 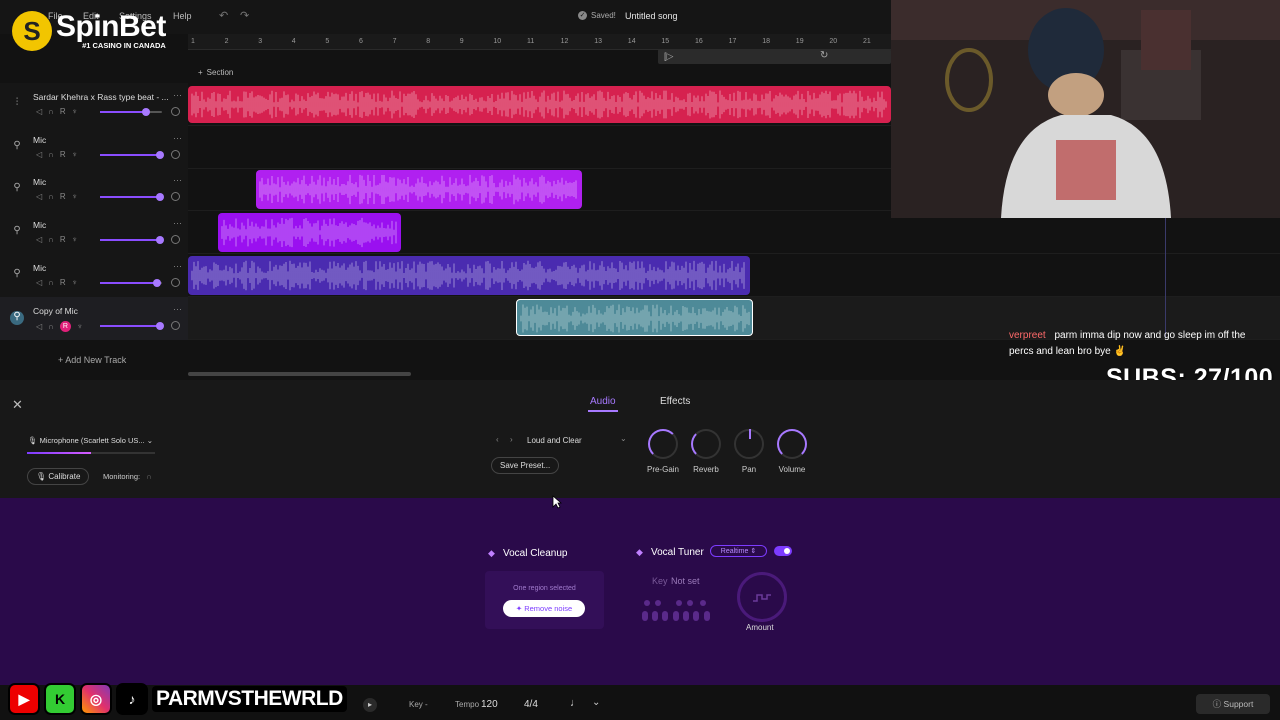 I want to click on timeline-ruler: 1 2 3 4 5 6 7 8 9 10 11 12 13 14 15 16 17 18 19 20 21, so click(x=539, y=42).